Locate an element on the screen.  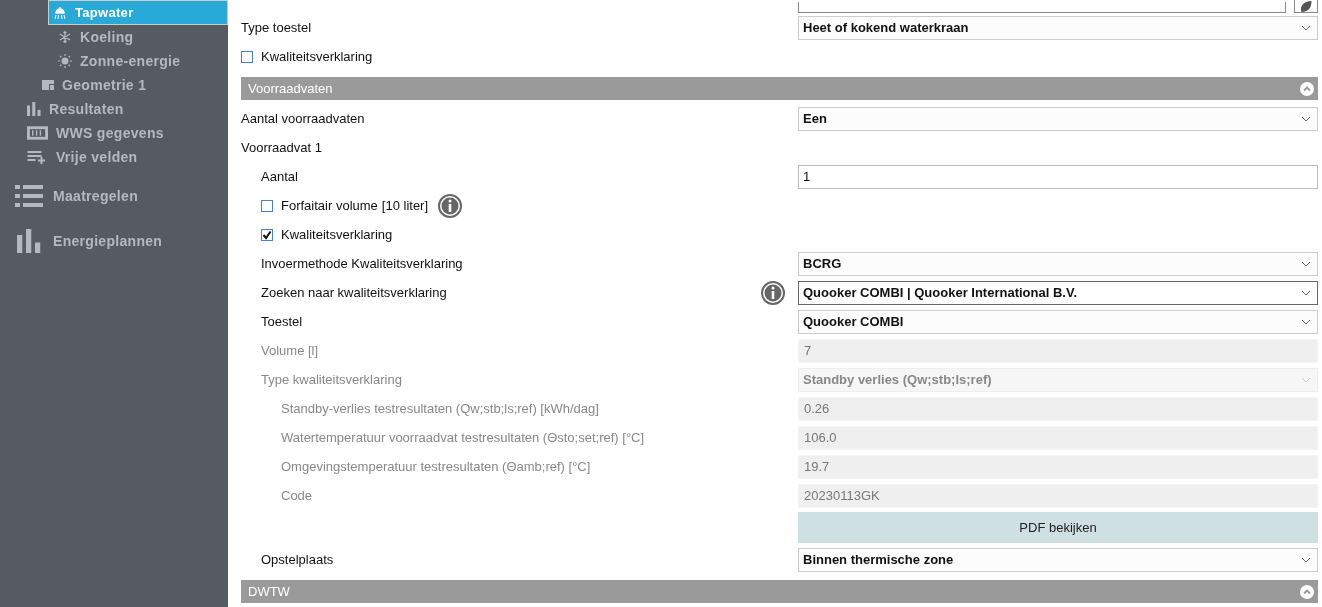
section-header: Voorraadvaten is located at coordinates (779, 88).